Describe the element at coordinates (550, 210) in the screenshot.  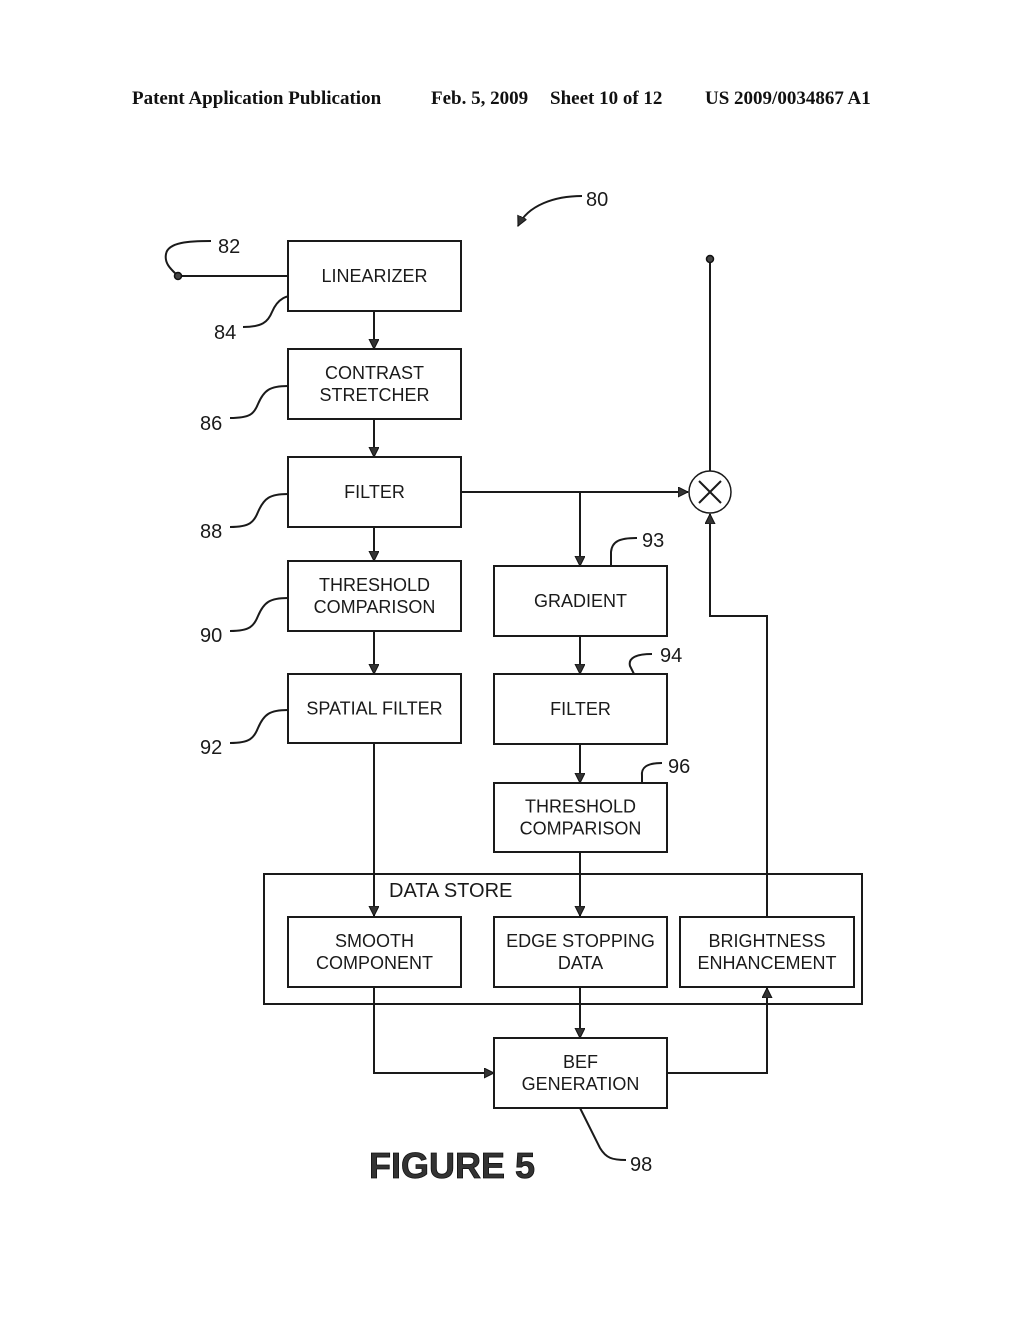
I see `ref-80-leader` at that location.